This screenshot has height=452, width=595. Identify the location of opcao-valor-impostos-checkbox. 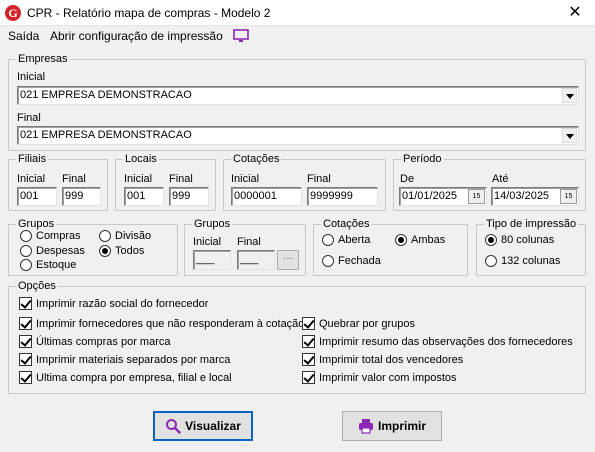
(308, 377).